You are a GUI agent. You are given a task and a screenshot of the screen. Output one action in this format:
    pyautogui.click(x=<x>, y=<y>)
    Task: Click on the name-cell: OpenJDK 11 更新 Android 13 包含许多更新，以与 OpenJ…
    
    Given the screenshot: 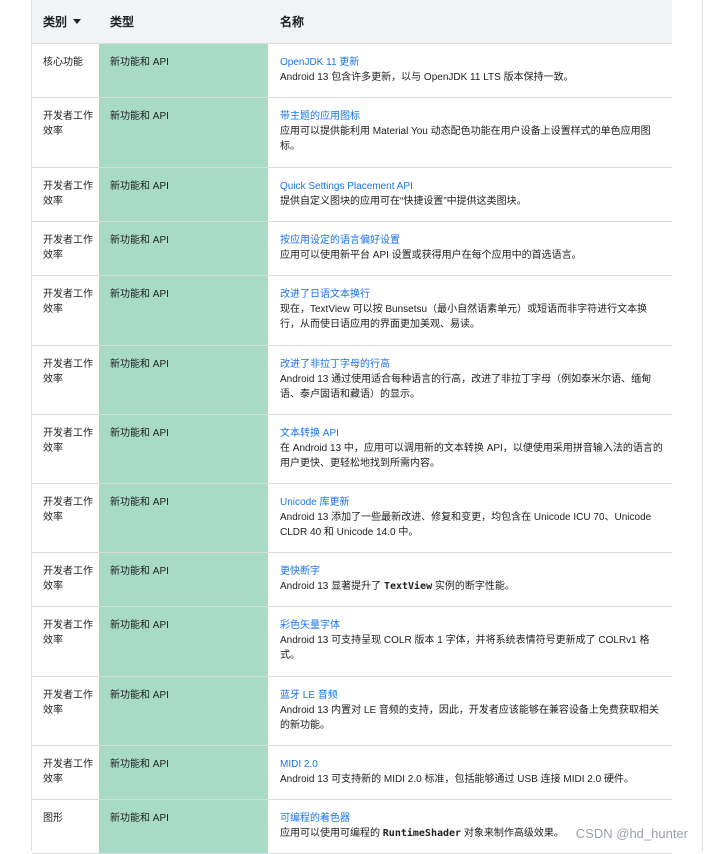 What is the action you would take?
    pyautogui.click(x=470, y=70)
    